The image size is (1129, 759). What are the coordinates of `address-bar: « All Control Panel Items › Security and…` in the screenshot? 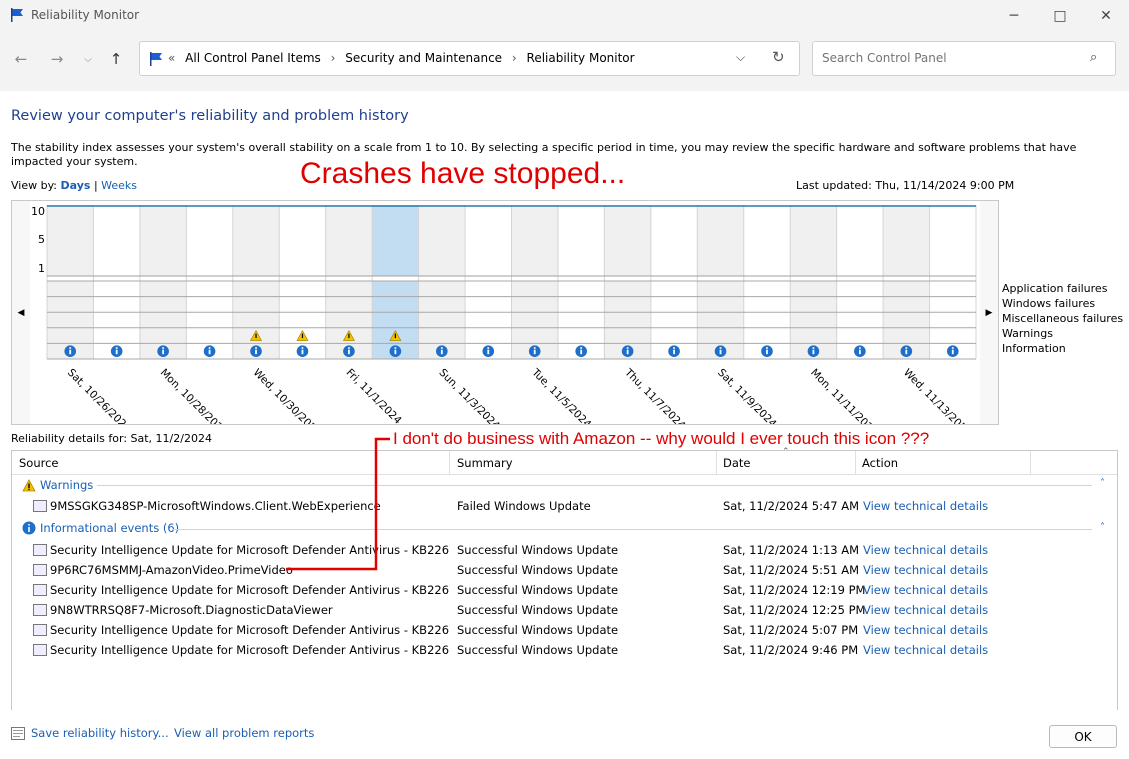 It's located at (469, 58).